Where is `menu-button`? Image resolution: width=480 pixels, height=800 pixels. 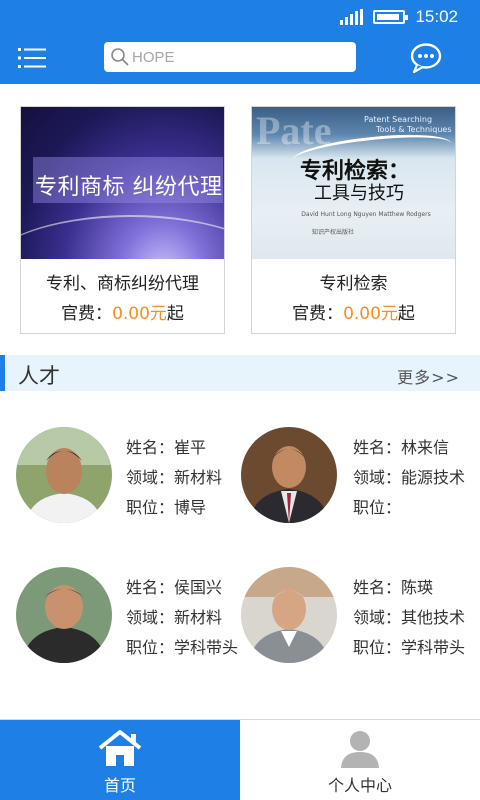 menu-button is located at coordinates (33, 58).